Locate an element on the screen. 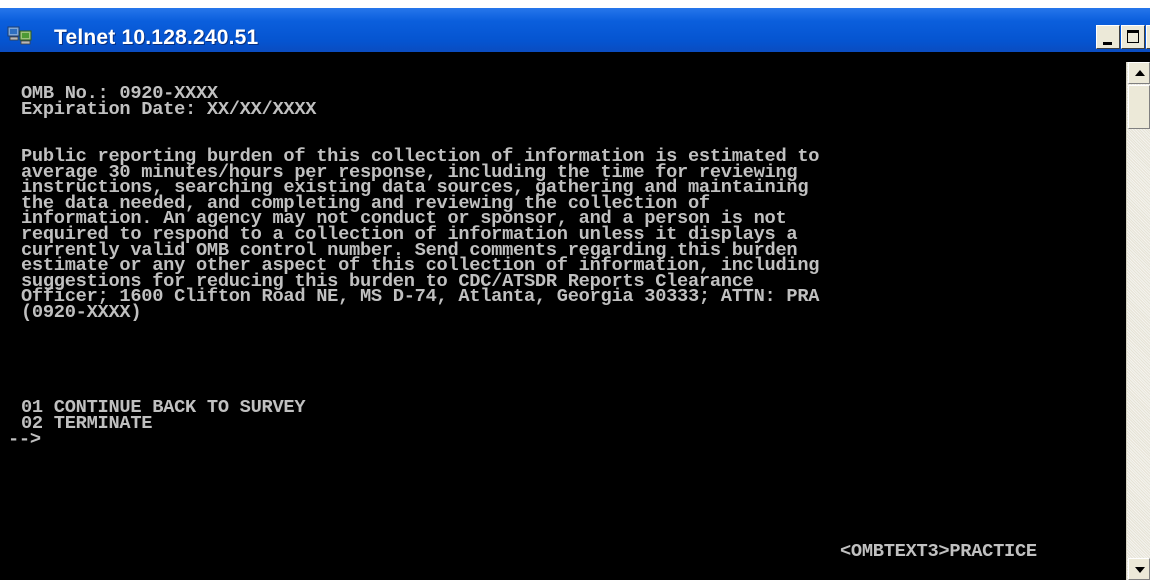 The height and width of the screenshot is (580, 1150). telnet-terminal-icon is located at coordinates (20, 35).